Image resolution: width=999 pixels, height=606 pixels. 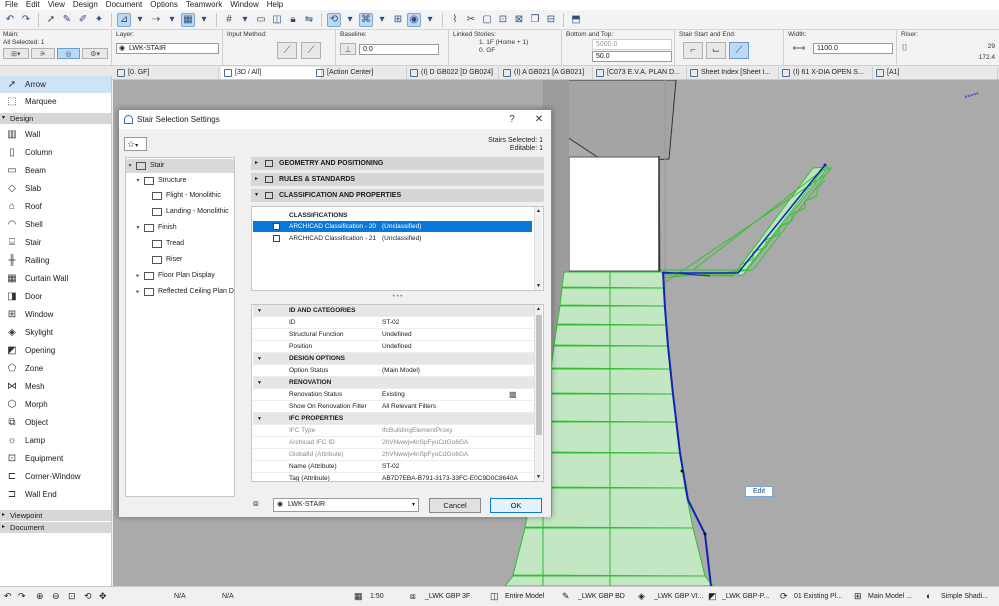 What do you see at coordinates (10, 20) in the screenshot?
I see `undo-icon: ↶` at bounding box center [10, 20].